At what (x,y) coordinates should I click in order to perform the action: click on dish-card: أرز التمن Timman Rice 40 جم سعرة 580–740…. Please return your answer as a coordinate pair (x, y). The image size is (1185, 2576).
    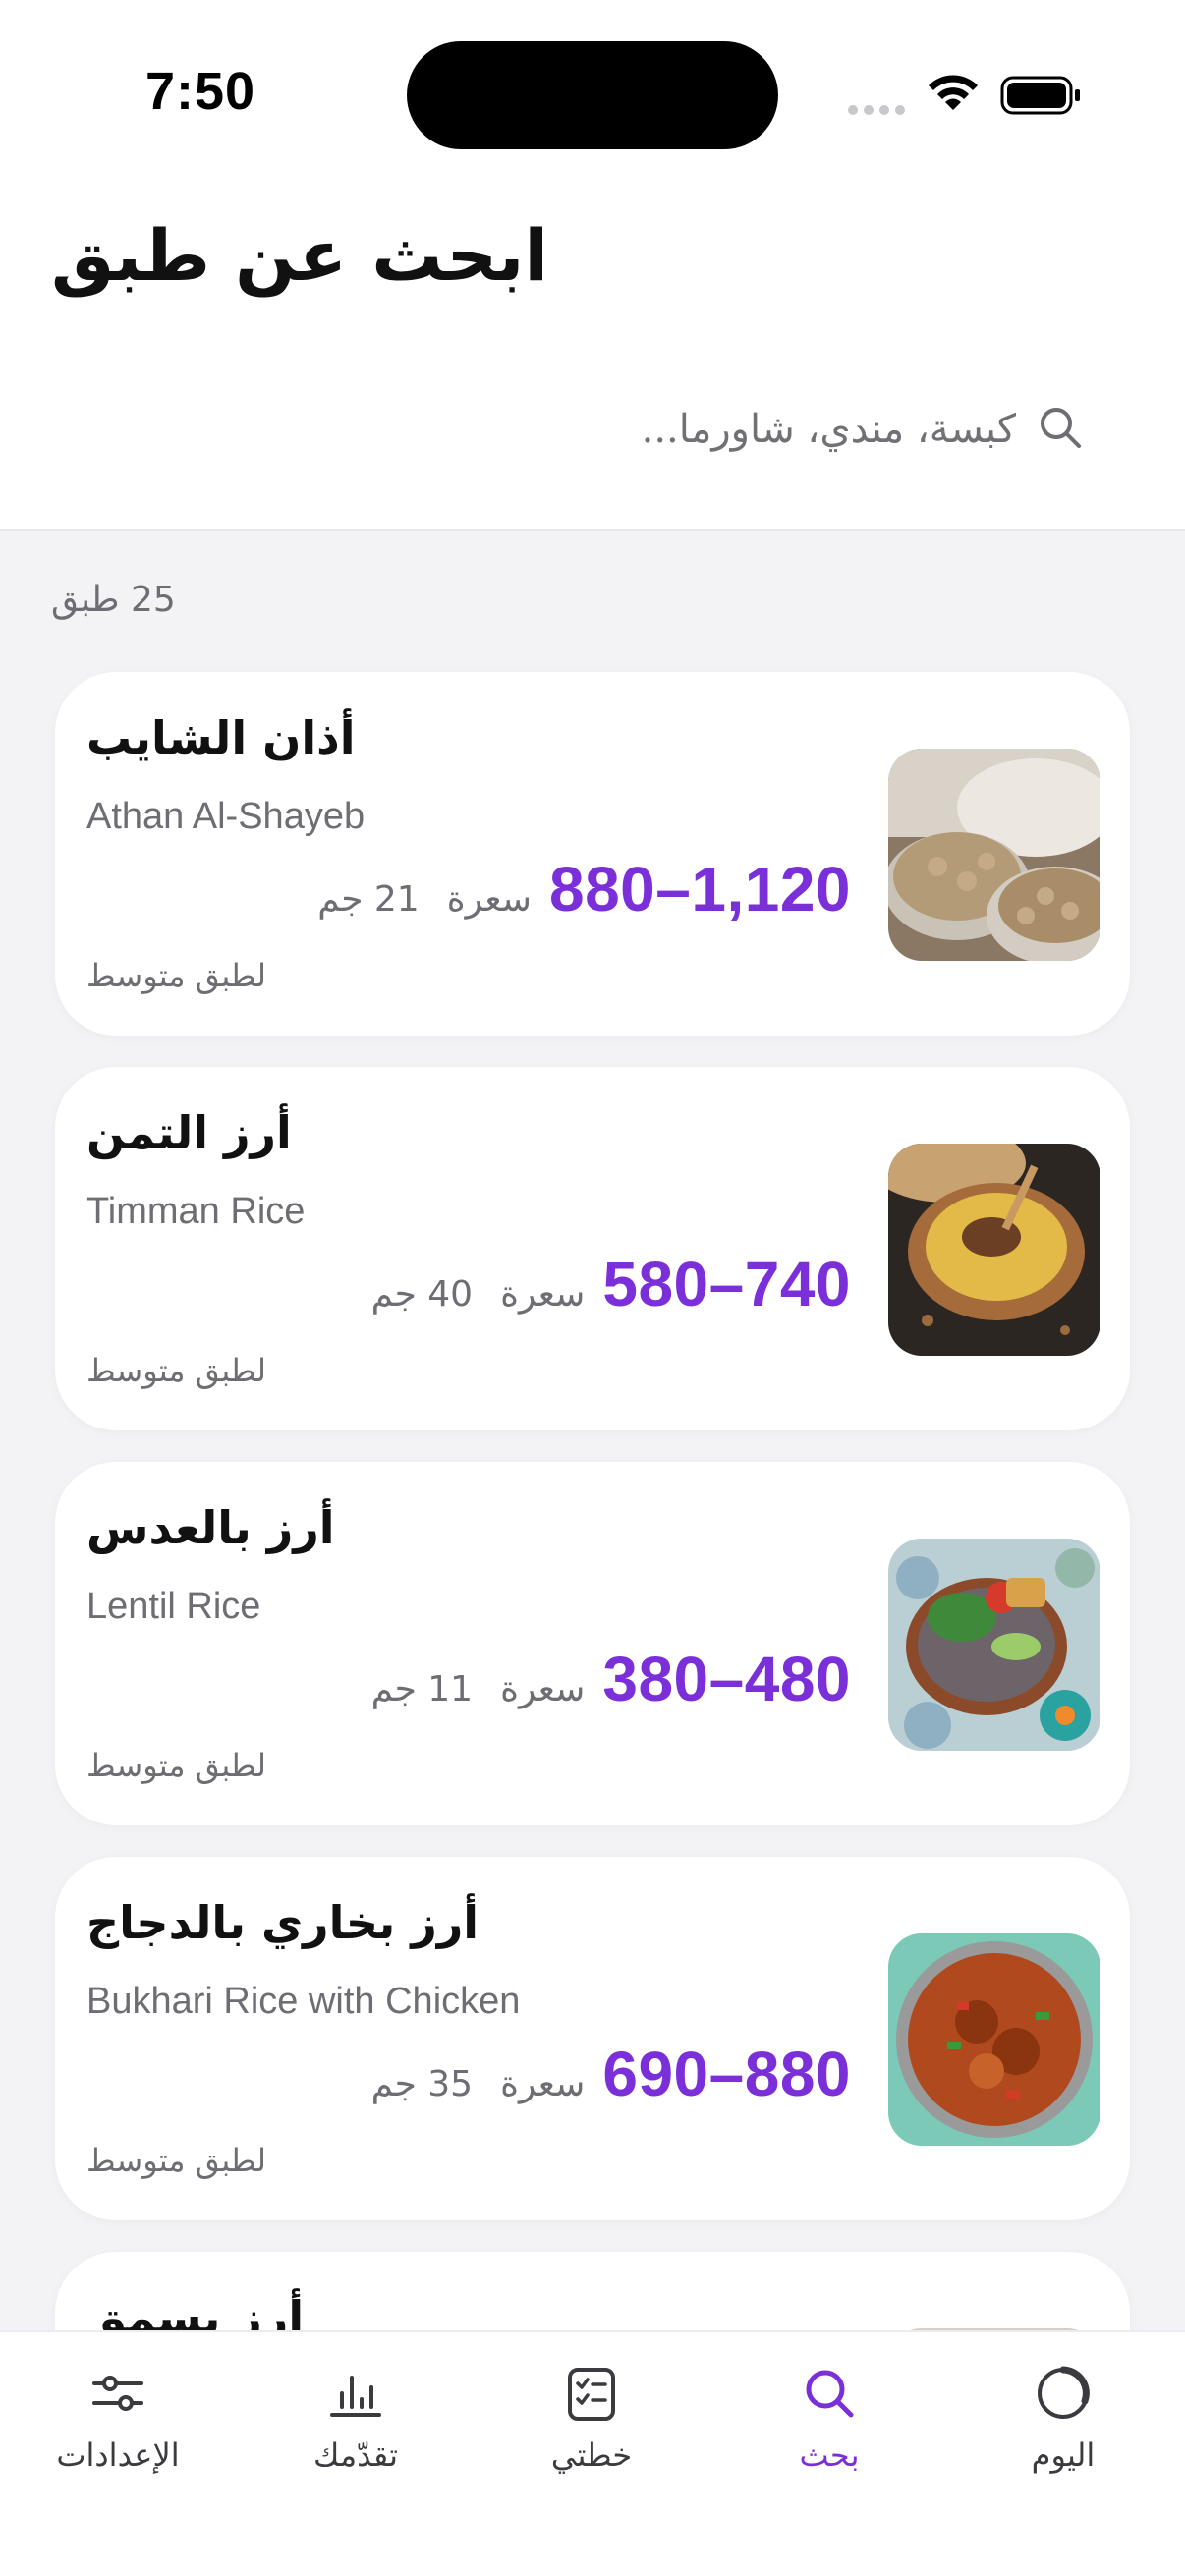
    Looking at the image, I should click on (592, 1248).